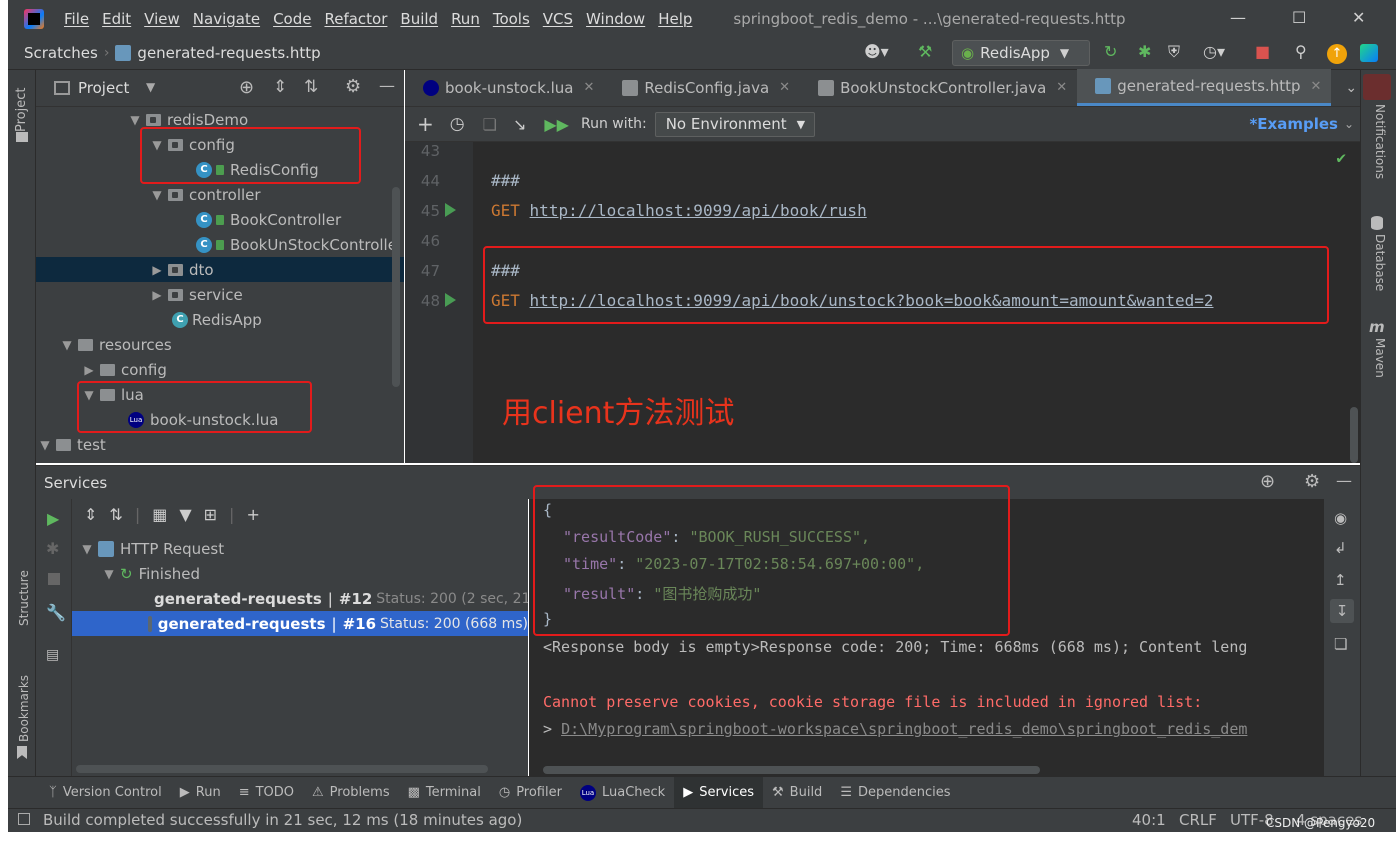 The image size is (1396, 841). What do you see at coordinates (558, 19) in the screenshot?
I see `menu-vcs: VCS` at bounding box center [558, 19].